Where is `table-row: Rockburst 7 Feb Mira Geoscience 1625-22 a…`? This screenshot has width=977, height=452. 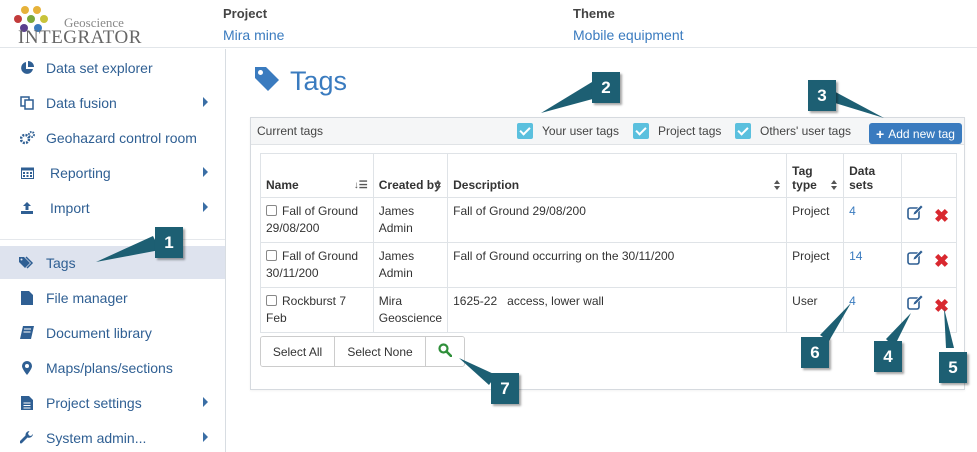 table-row: Rockburst 7 Feb Mira Geoscience 1625-22 a… is located at coordinates (609, 310).